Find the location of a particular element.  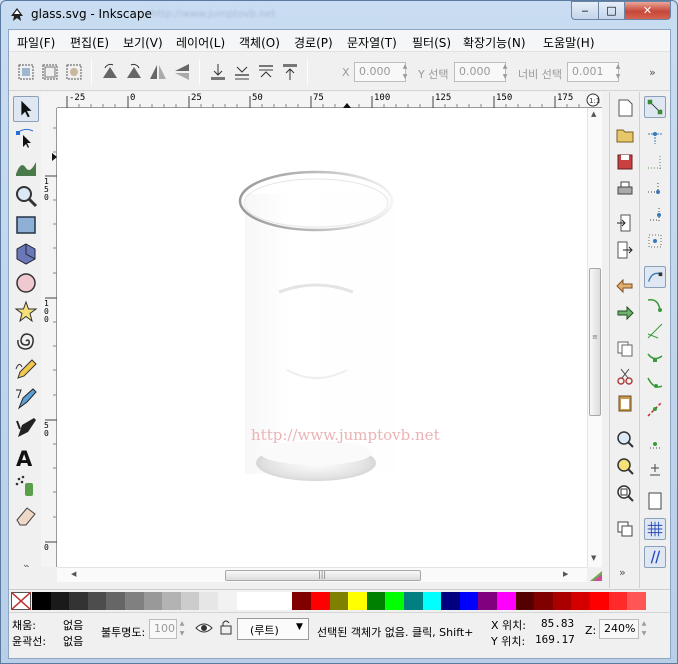

horizontal-scroll-thumb: ||| is located at coordinates (323, 575).